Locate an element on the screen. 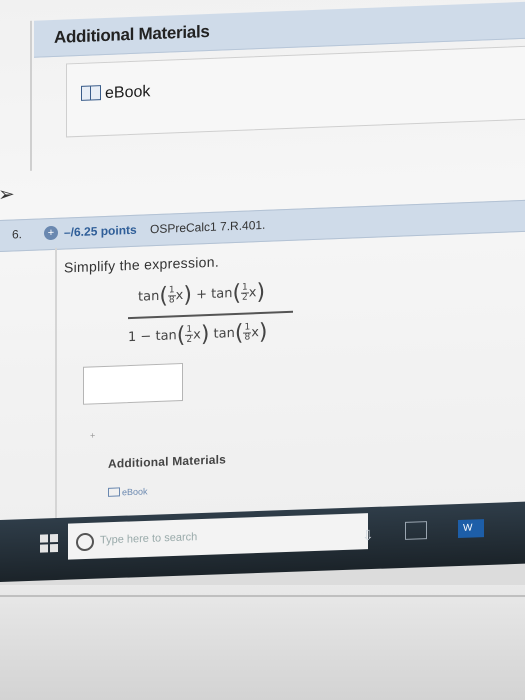 The image size is (525, 700). ebook-link: eBook is located at coordinates (115, 93).